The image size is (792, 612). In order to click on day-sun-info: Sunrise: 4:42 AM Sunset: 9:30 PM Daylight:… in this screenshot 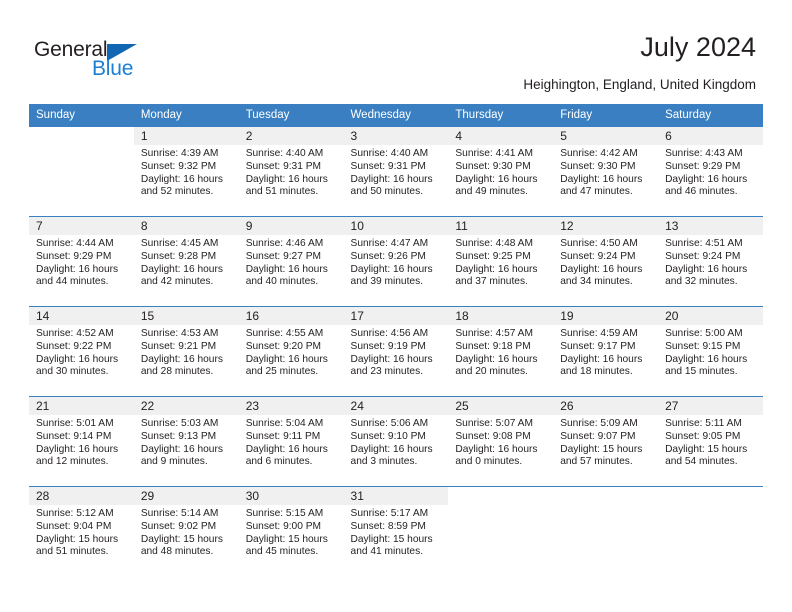, I will do `click(605, 171)`.